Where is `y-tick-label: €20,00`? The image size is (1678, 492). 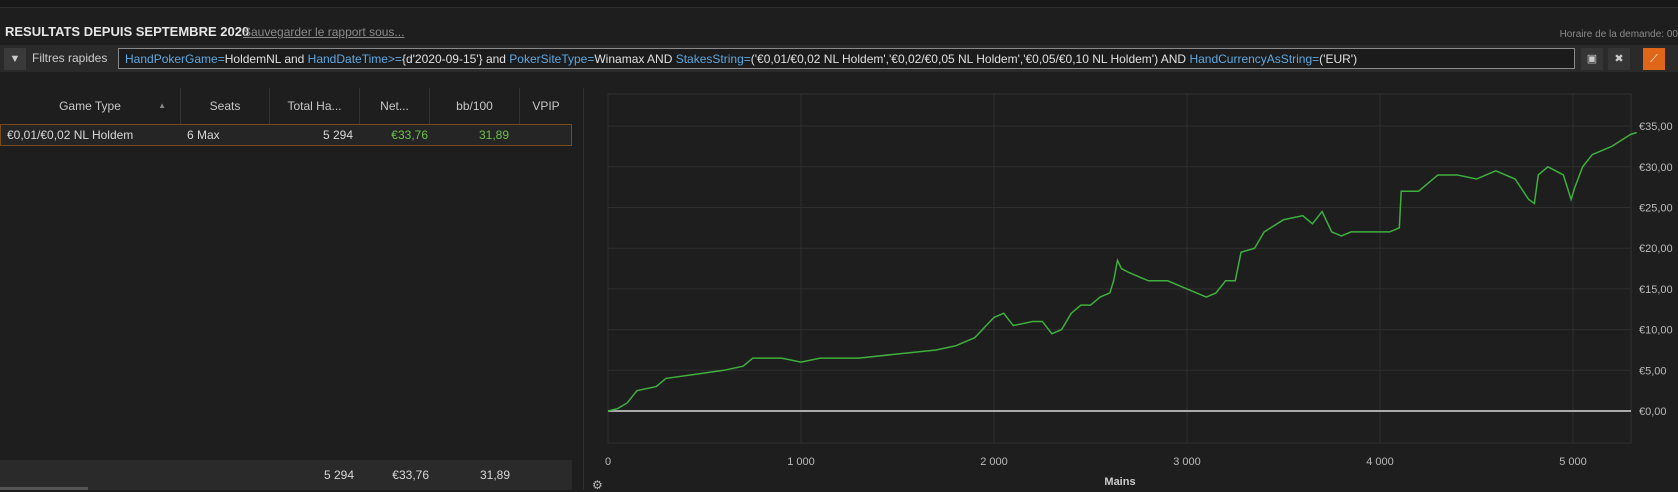
y-tick-label: €20,00 is located at coordinates (1656, 249).